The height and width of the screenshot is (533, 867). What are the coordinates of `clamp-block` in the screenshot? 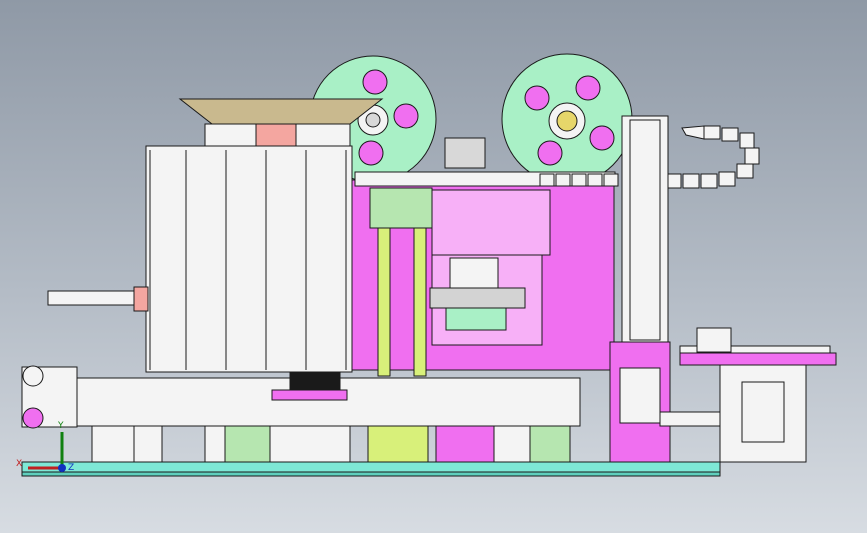 It's located at (309, 395).